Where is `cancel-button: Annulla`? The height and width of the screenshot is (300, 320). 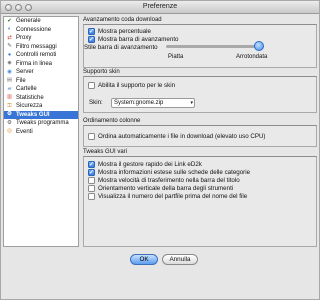
cancel-button: Annulla is located at coordinates (180, 259).